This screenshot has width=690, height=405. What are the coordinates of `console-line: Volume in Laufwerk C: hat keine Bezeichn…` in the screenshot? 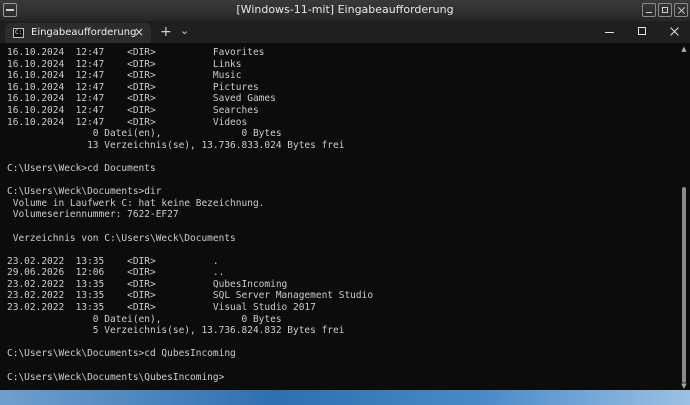 It's located at (136, 203).